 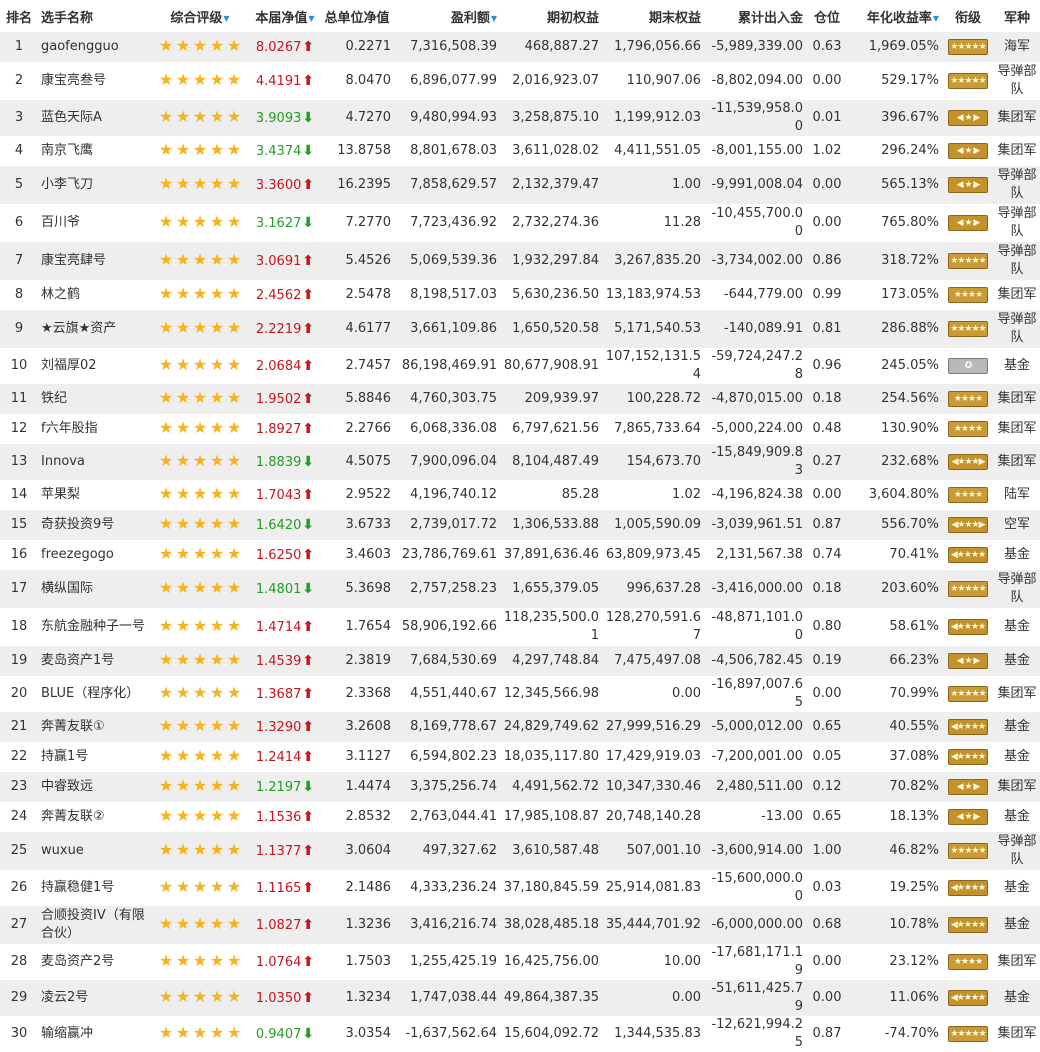 What do you see at coordinates (94, 118) in the screenshot?
I see `cell-name: 蓝色天际A` at bounding box center [94, 118].